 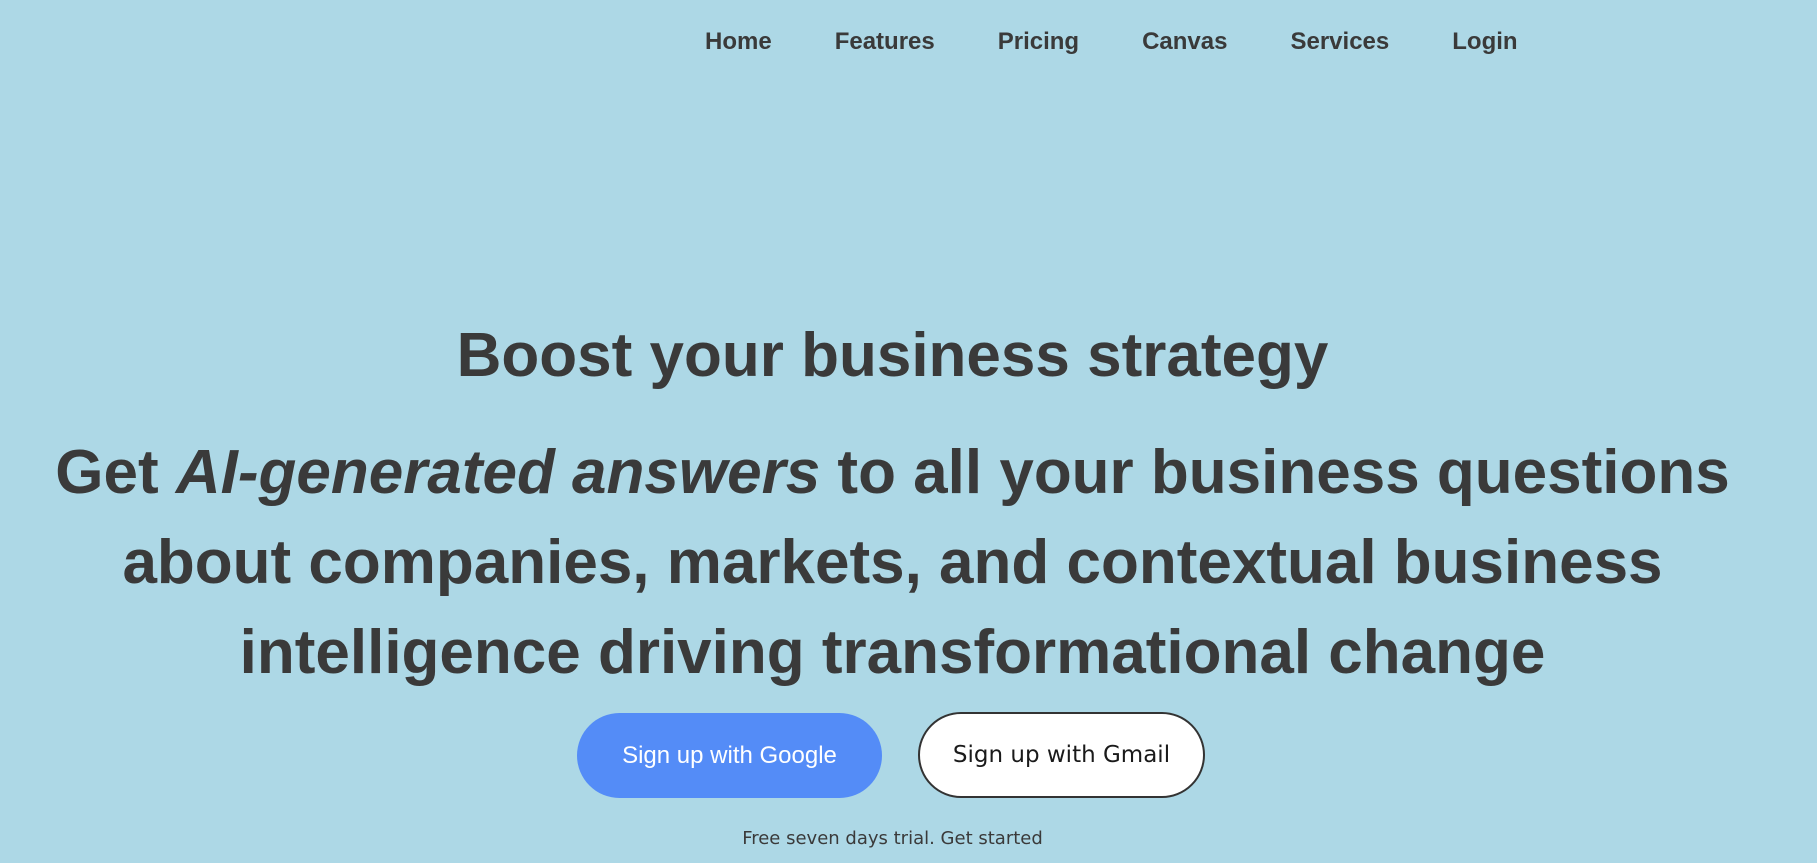 I want to click on signup-google-button: Sign up with Google, so click(x=729, y=755).